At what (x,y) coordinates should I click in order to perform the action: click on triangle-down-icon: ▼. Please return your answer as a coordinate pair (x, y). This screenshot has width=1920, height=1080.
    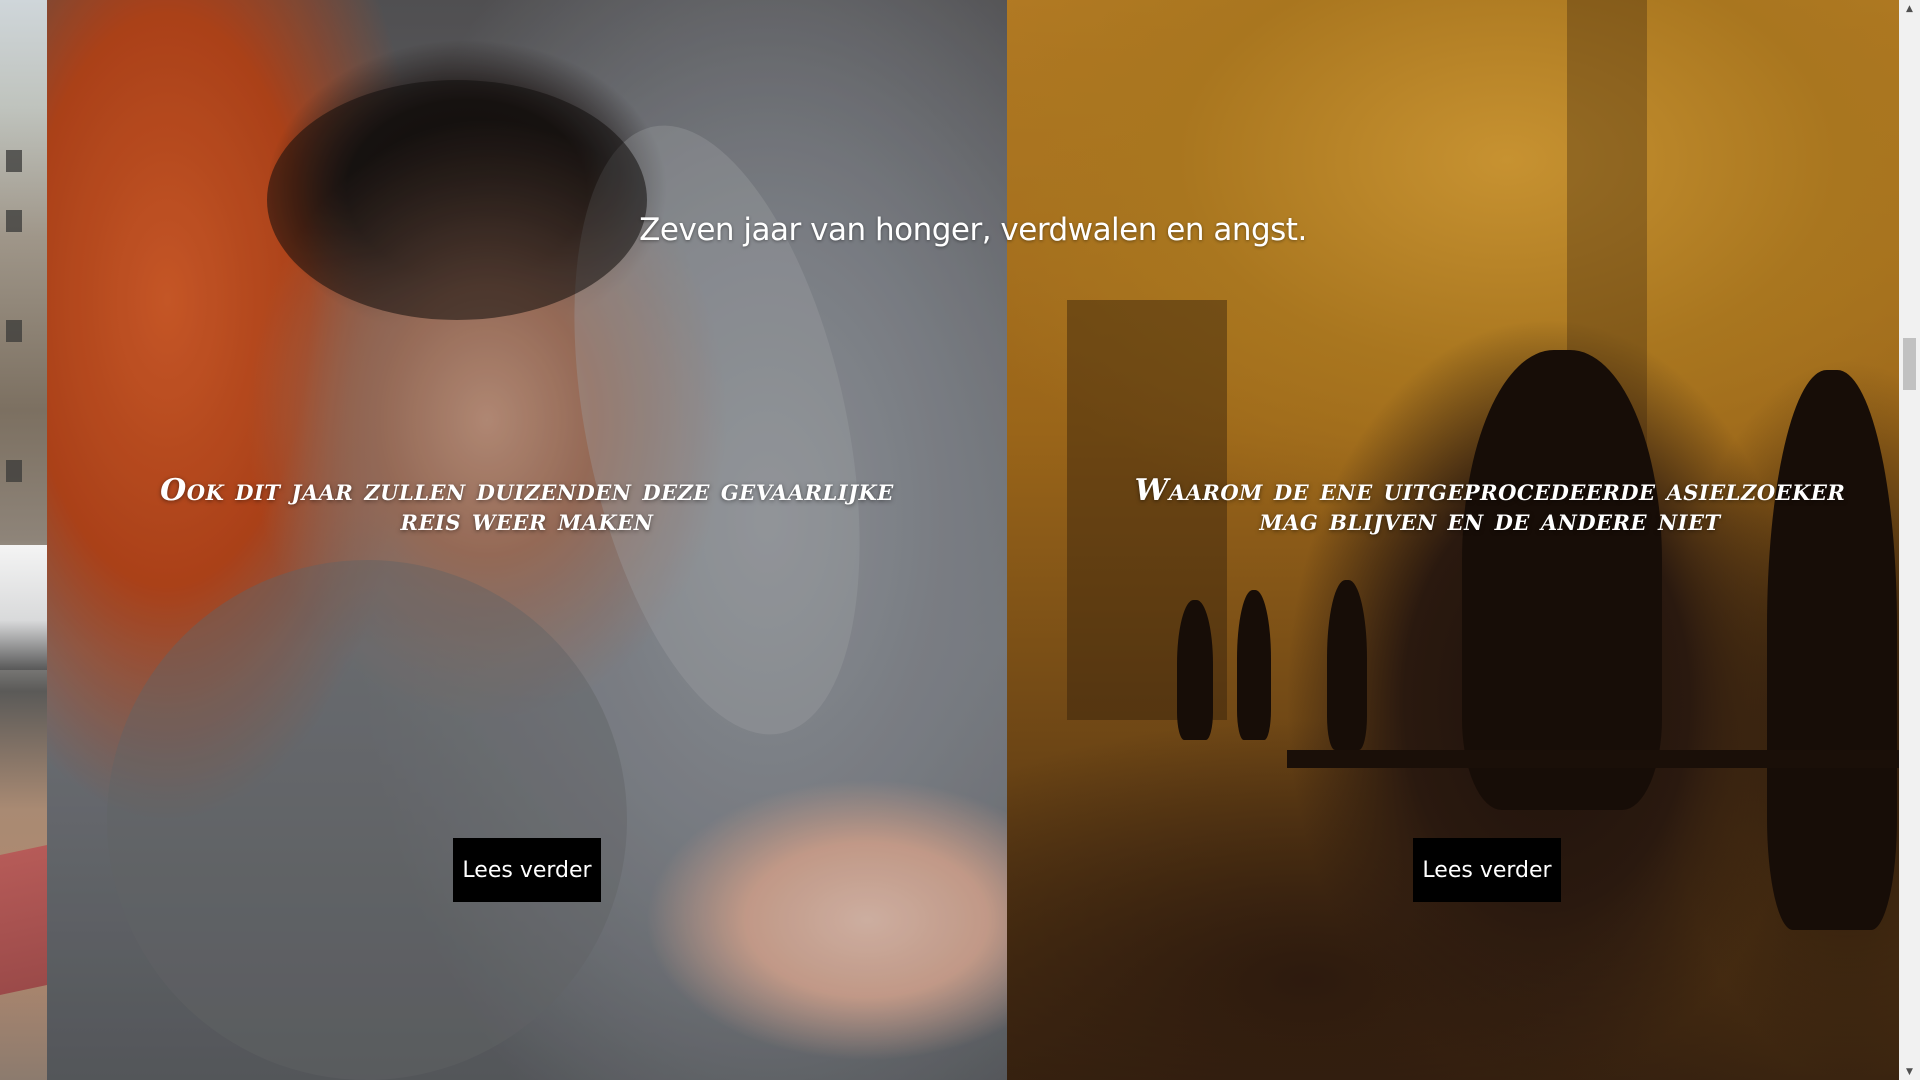
    Looking at the image, I should click on (1909, 1071).